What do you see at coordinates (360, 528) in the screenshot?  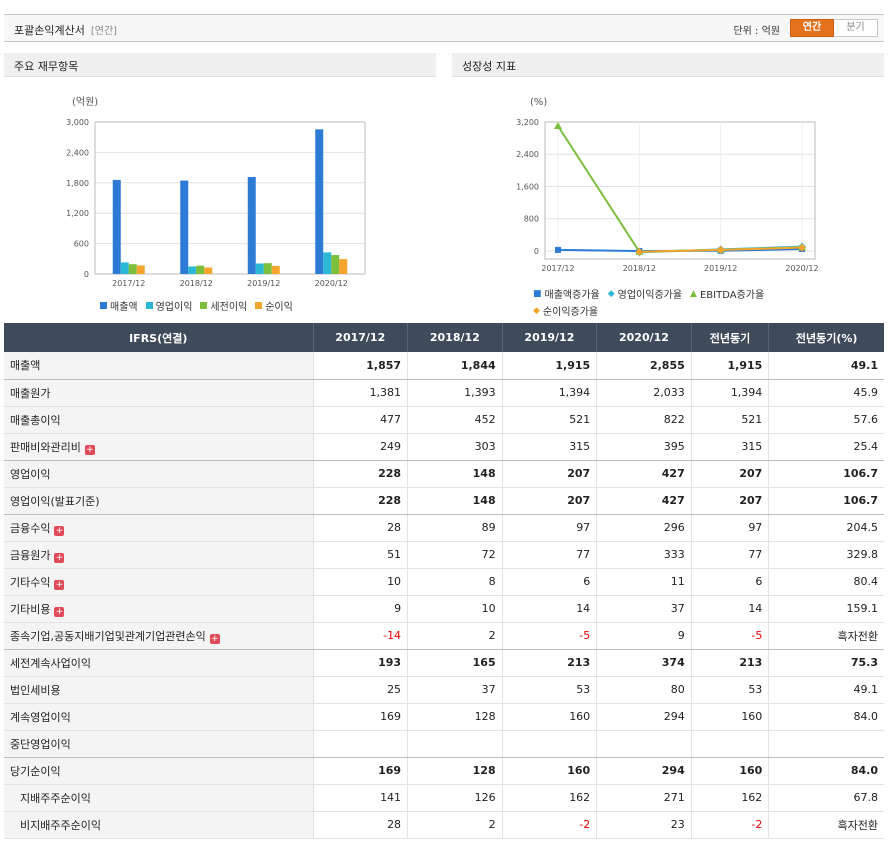 I see `table-cell: 28` at bounding box center [360, 528].